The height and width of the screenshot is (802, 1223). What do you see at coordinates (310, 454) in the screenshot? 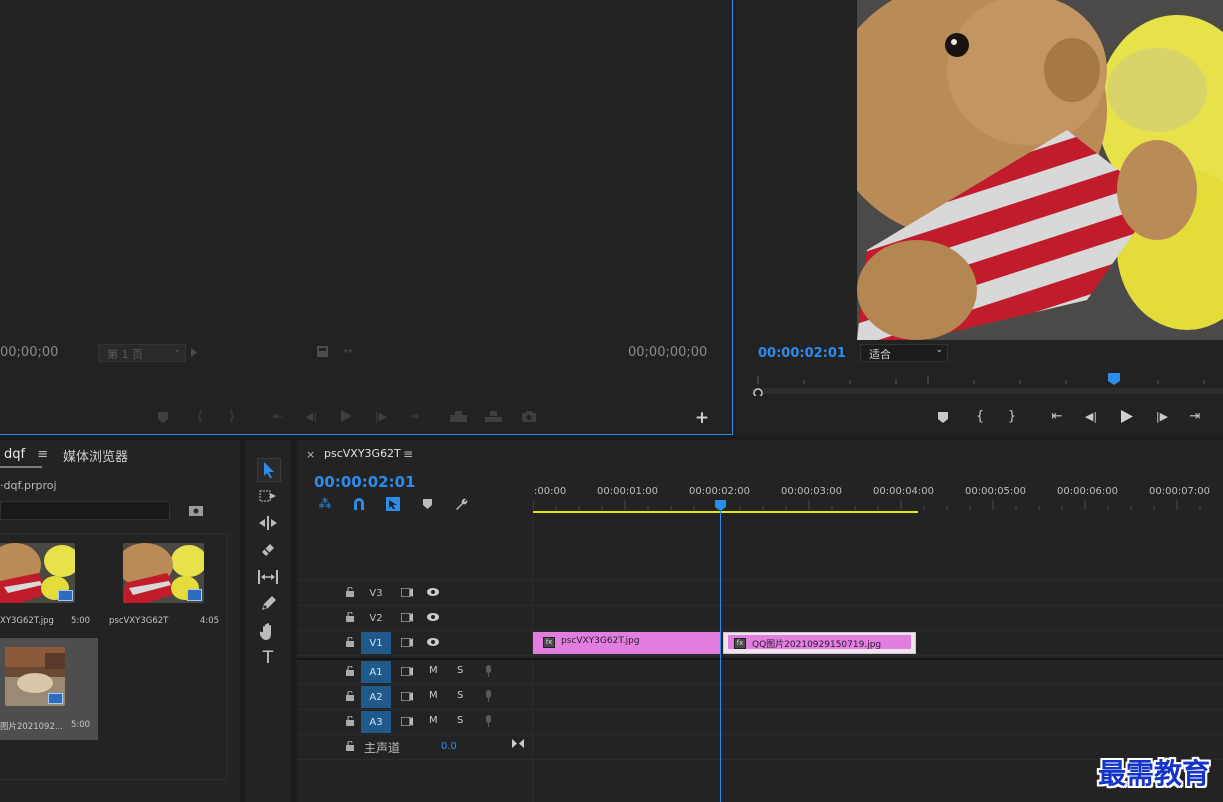
I see `close-tab-icon: ×` at bounding box center [310, 454].